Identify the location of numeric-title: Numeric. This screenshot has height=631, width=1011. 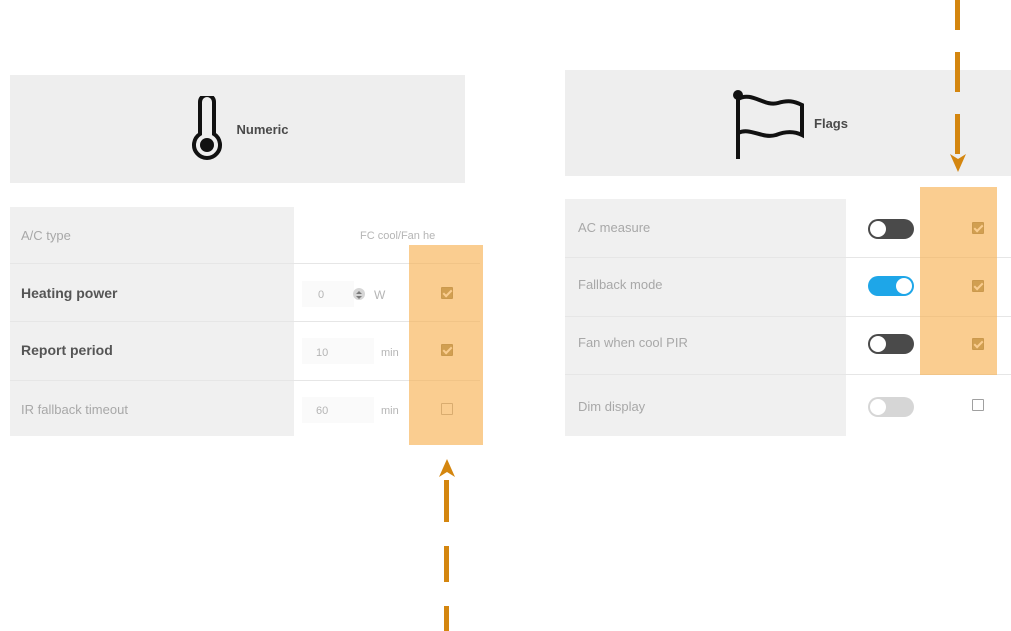
(262, 129).